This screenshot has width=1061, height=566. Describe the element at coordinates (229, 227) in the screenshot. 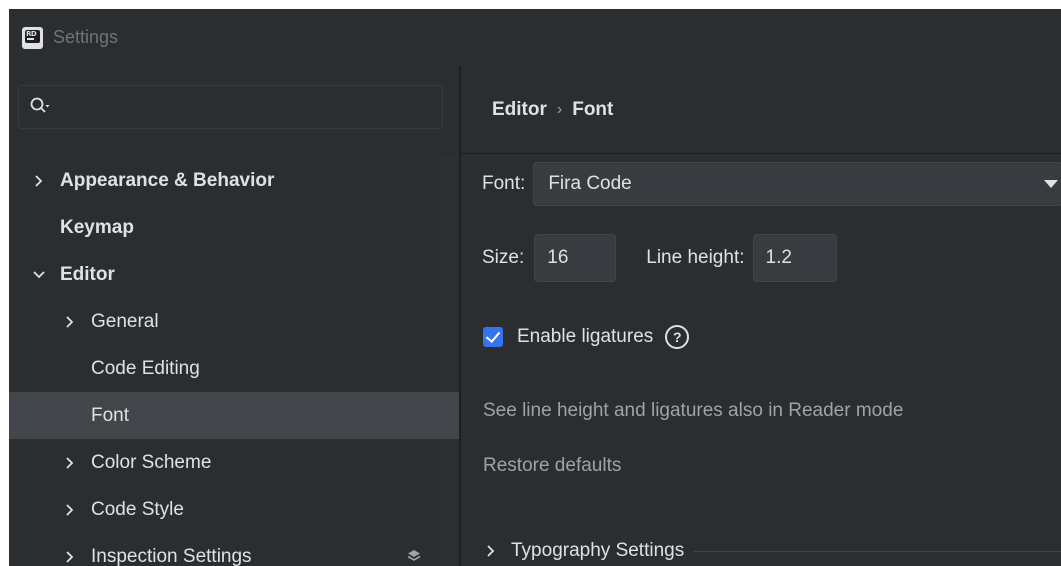

I see `sidebar-item-keymap: Keymap` at that location.